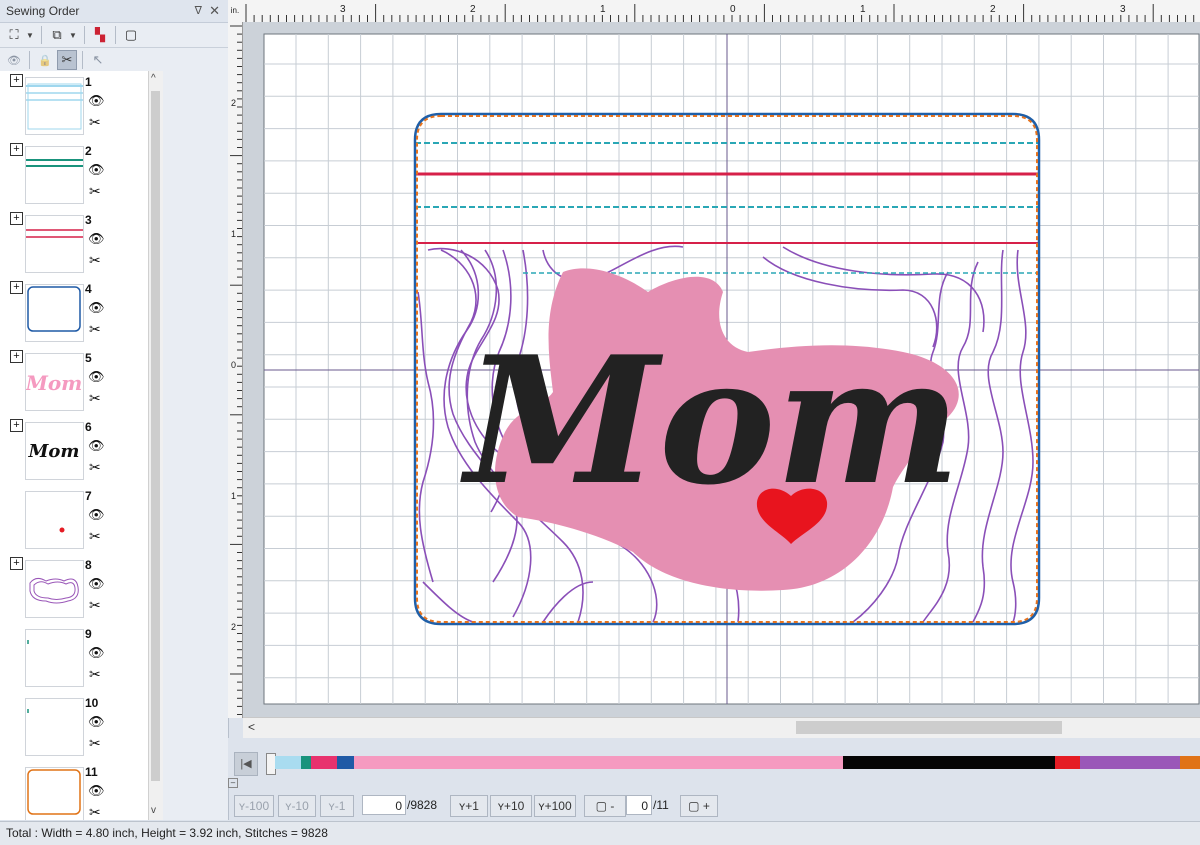 Image resolution: width=1200 pixels, height=845 pixels. Describe the element at coordinates (153, 78) in the screenshot. I see `scroll-up-icon: ^` at that location.